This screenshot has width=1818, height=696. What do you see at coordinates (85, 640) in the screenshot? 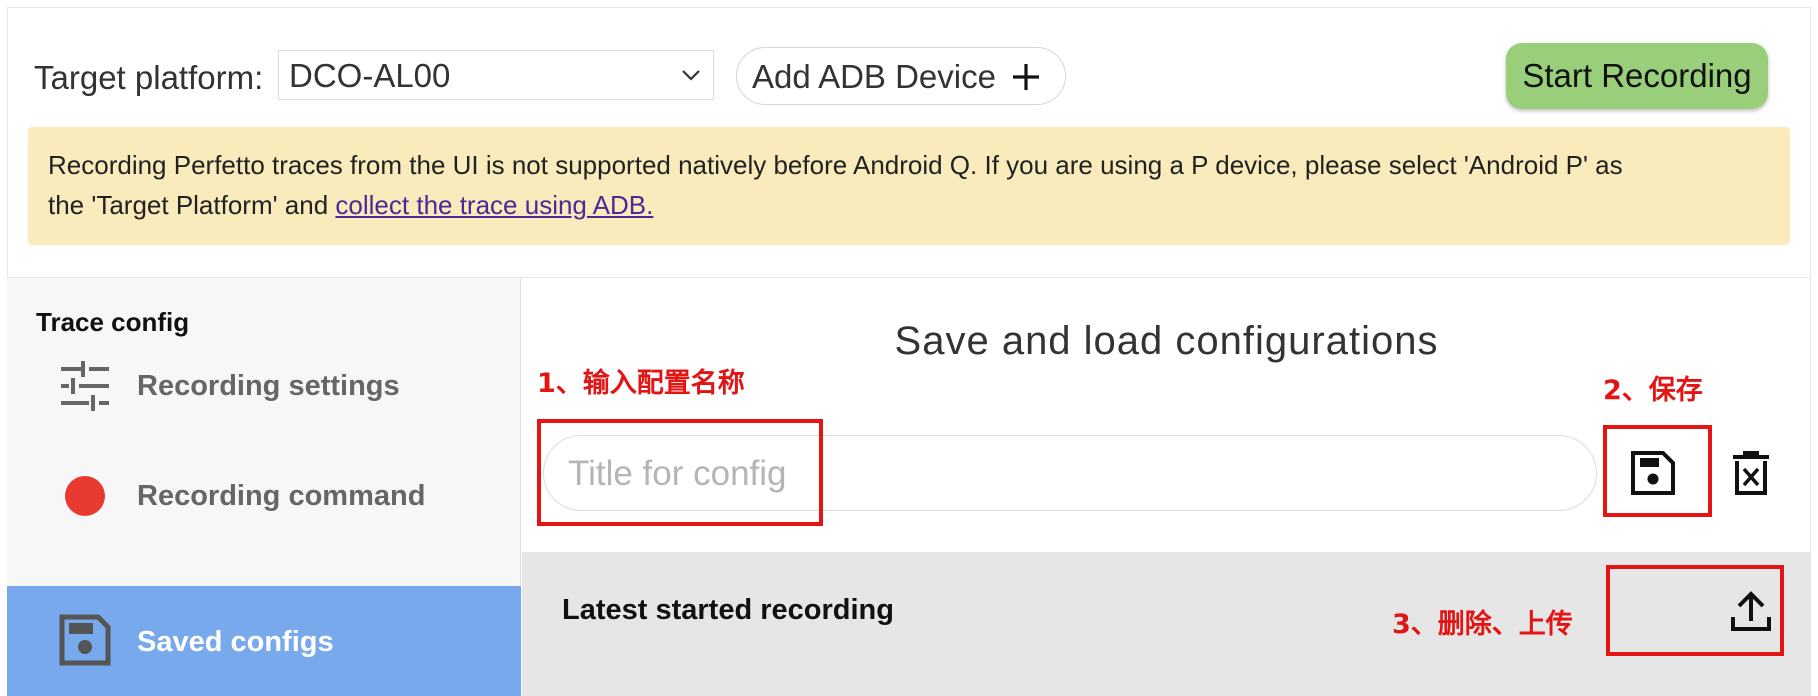
I see `save-icon` at bounding box center [85, 640].